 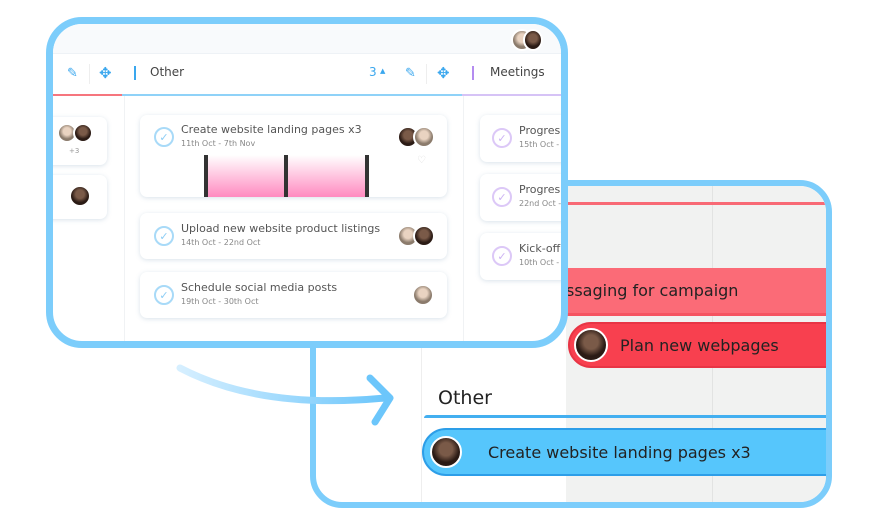 What do you see at coordinates (520, 138) in the screenshot?
I see `meeting-card: ✓ Progres 15th Oct -` at bounding box center [520, 138].